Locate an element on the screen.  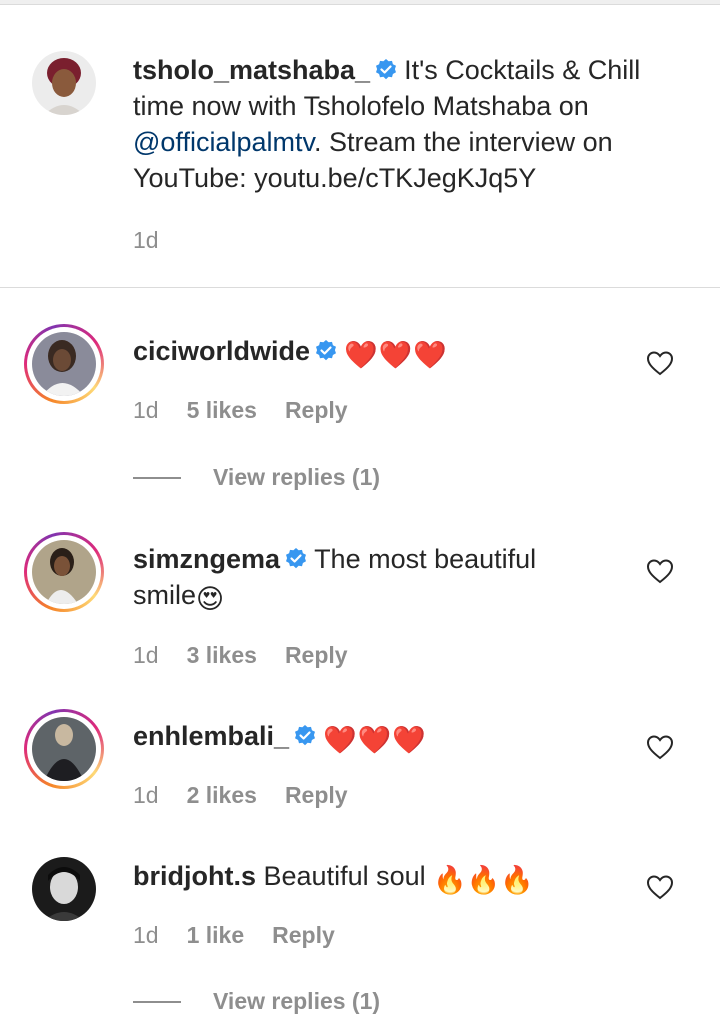
caption-line4: YouTube: youtu.be/cTKJegKJq5Y is located at coordinates (335, 178).